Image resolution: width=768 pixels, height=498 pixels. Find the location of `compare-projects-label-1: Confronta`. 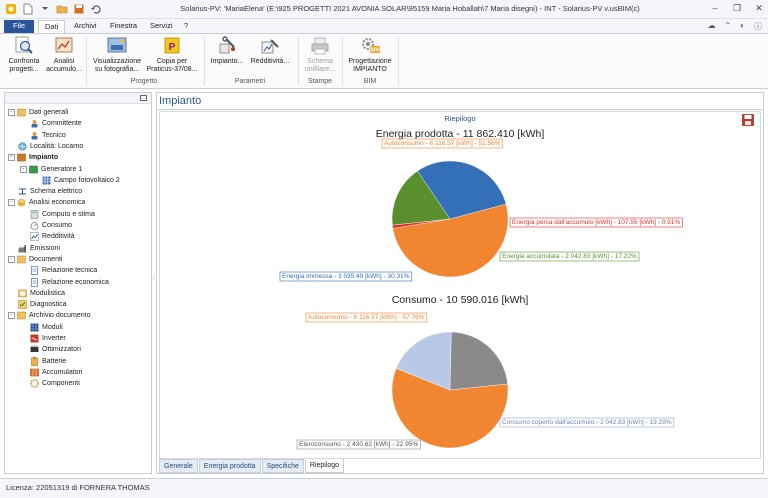

compare-projects-label-1: Confronta is located at coordinates (24, 61).